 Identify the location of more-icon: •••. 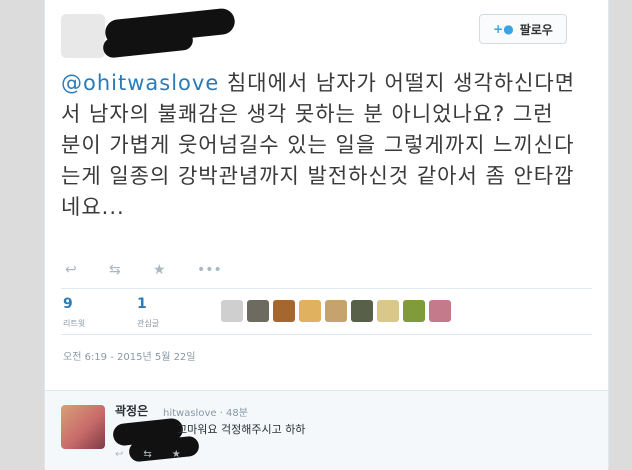
(209, 270).